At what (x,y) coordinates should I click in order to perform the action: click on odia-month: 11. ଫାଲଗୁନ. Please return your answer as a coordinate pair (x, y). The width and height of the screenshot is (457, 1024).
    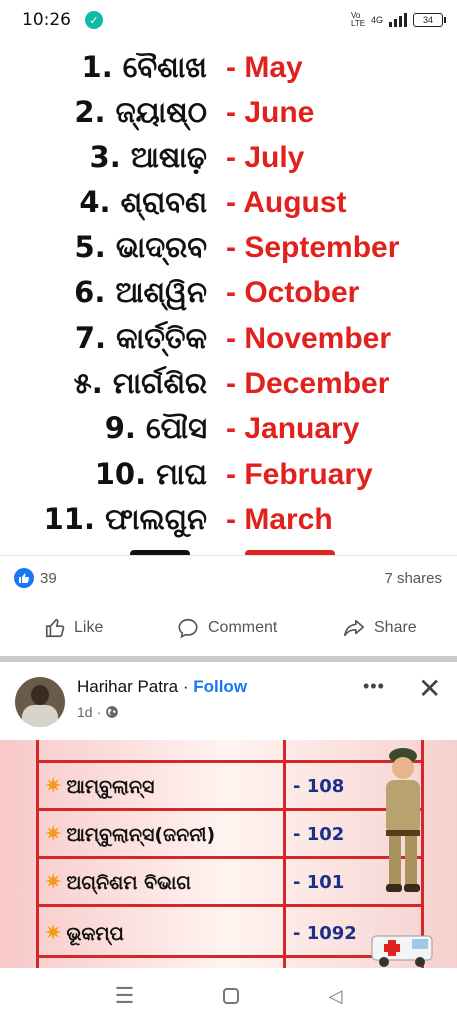
    Looking at the image, I should click on (125, 519).